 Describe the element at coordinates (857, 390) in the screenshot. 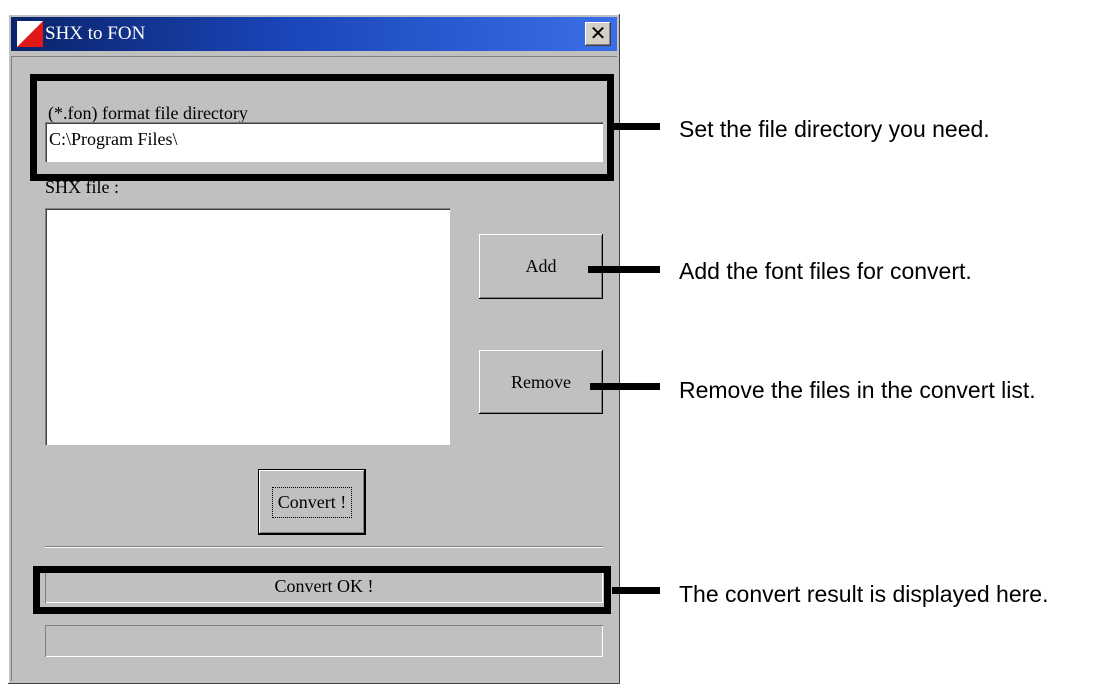

I see `remove-callout: Remove the files in the convert list.` at that location.